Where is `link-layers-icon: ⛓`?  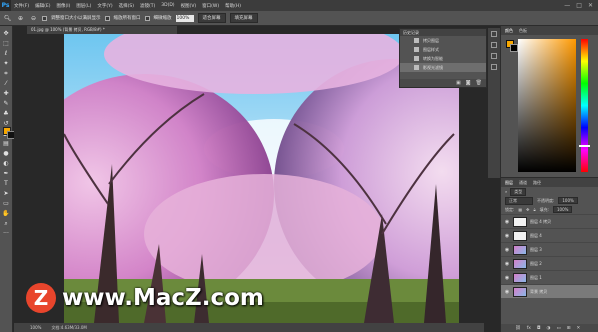
link-layers-icon: ⛓ is located at coordinates (518, 328).